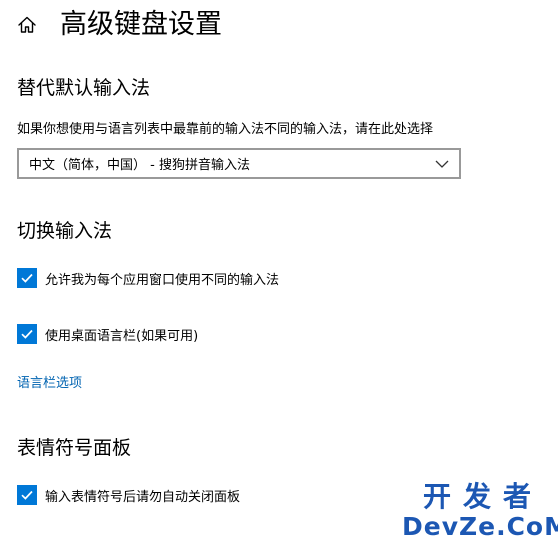  I want to click on watermark-line1: 开发者, so click(482, 496).